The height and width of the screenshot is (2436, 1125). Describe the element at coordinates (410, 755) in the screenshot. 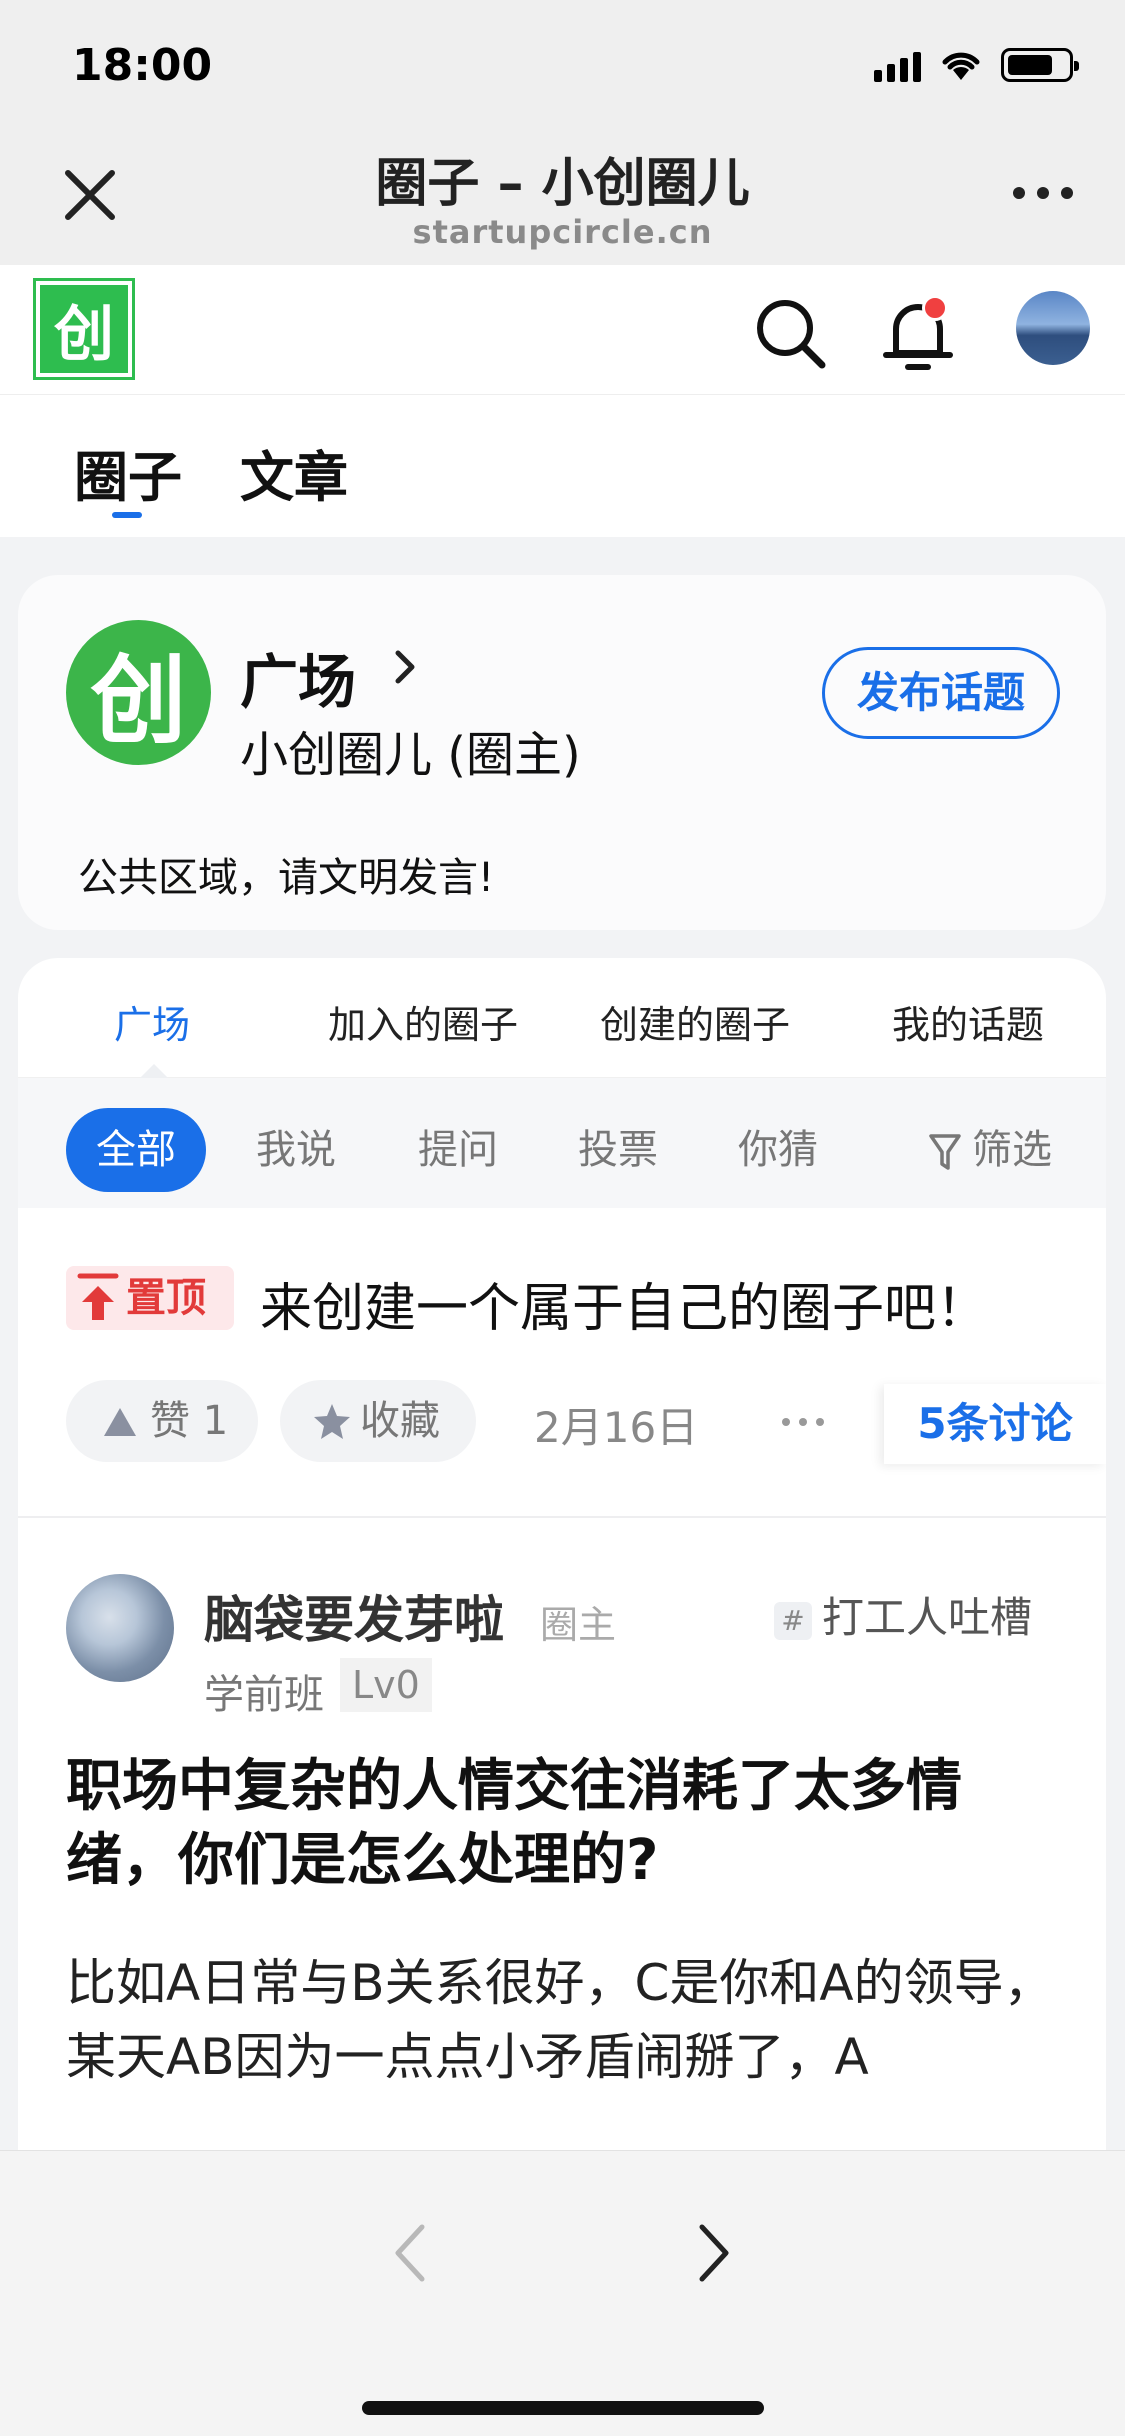

I see `circle-owner: 小创圈儿 (圈主)` at that location.